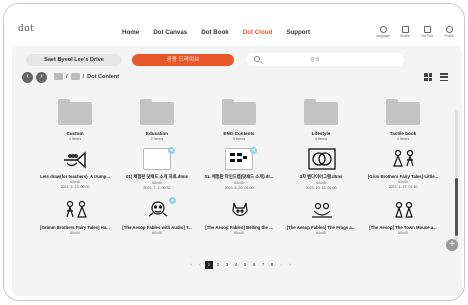  I want to click on scrollbar, so click(456, 177).